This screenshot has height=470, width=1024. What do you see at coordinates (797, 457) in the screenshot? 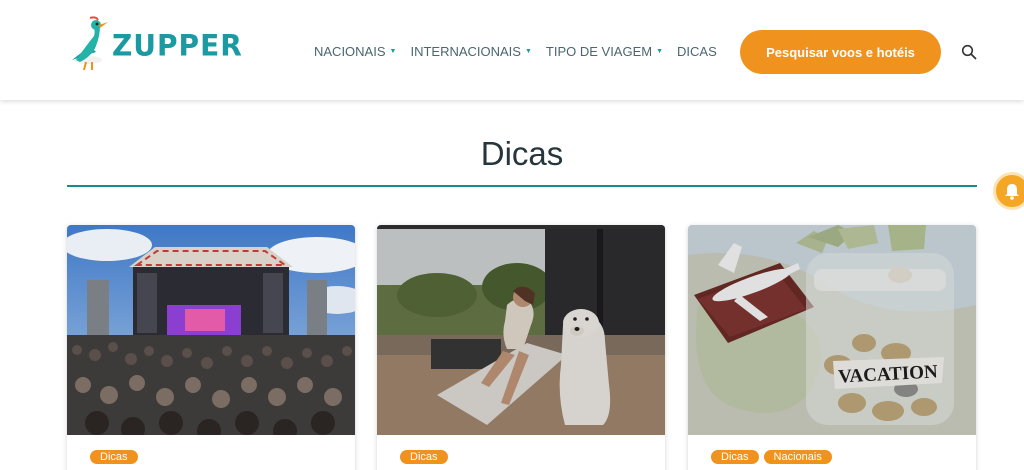
I see `tag-nacionais: Nacionais` at bounding box center [797, 457].